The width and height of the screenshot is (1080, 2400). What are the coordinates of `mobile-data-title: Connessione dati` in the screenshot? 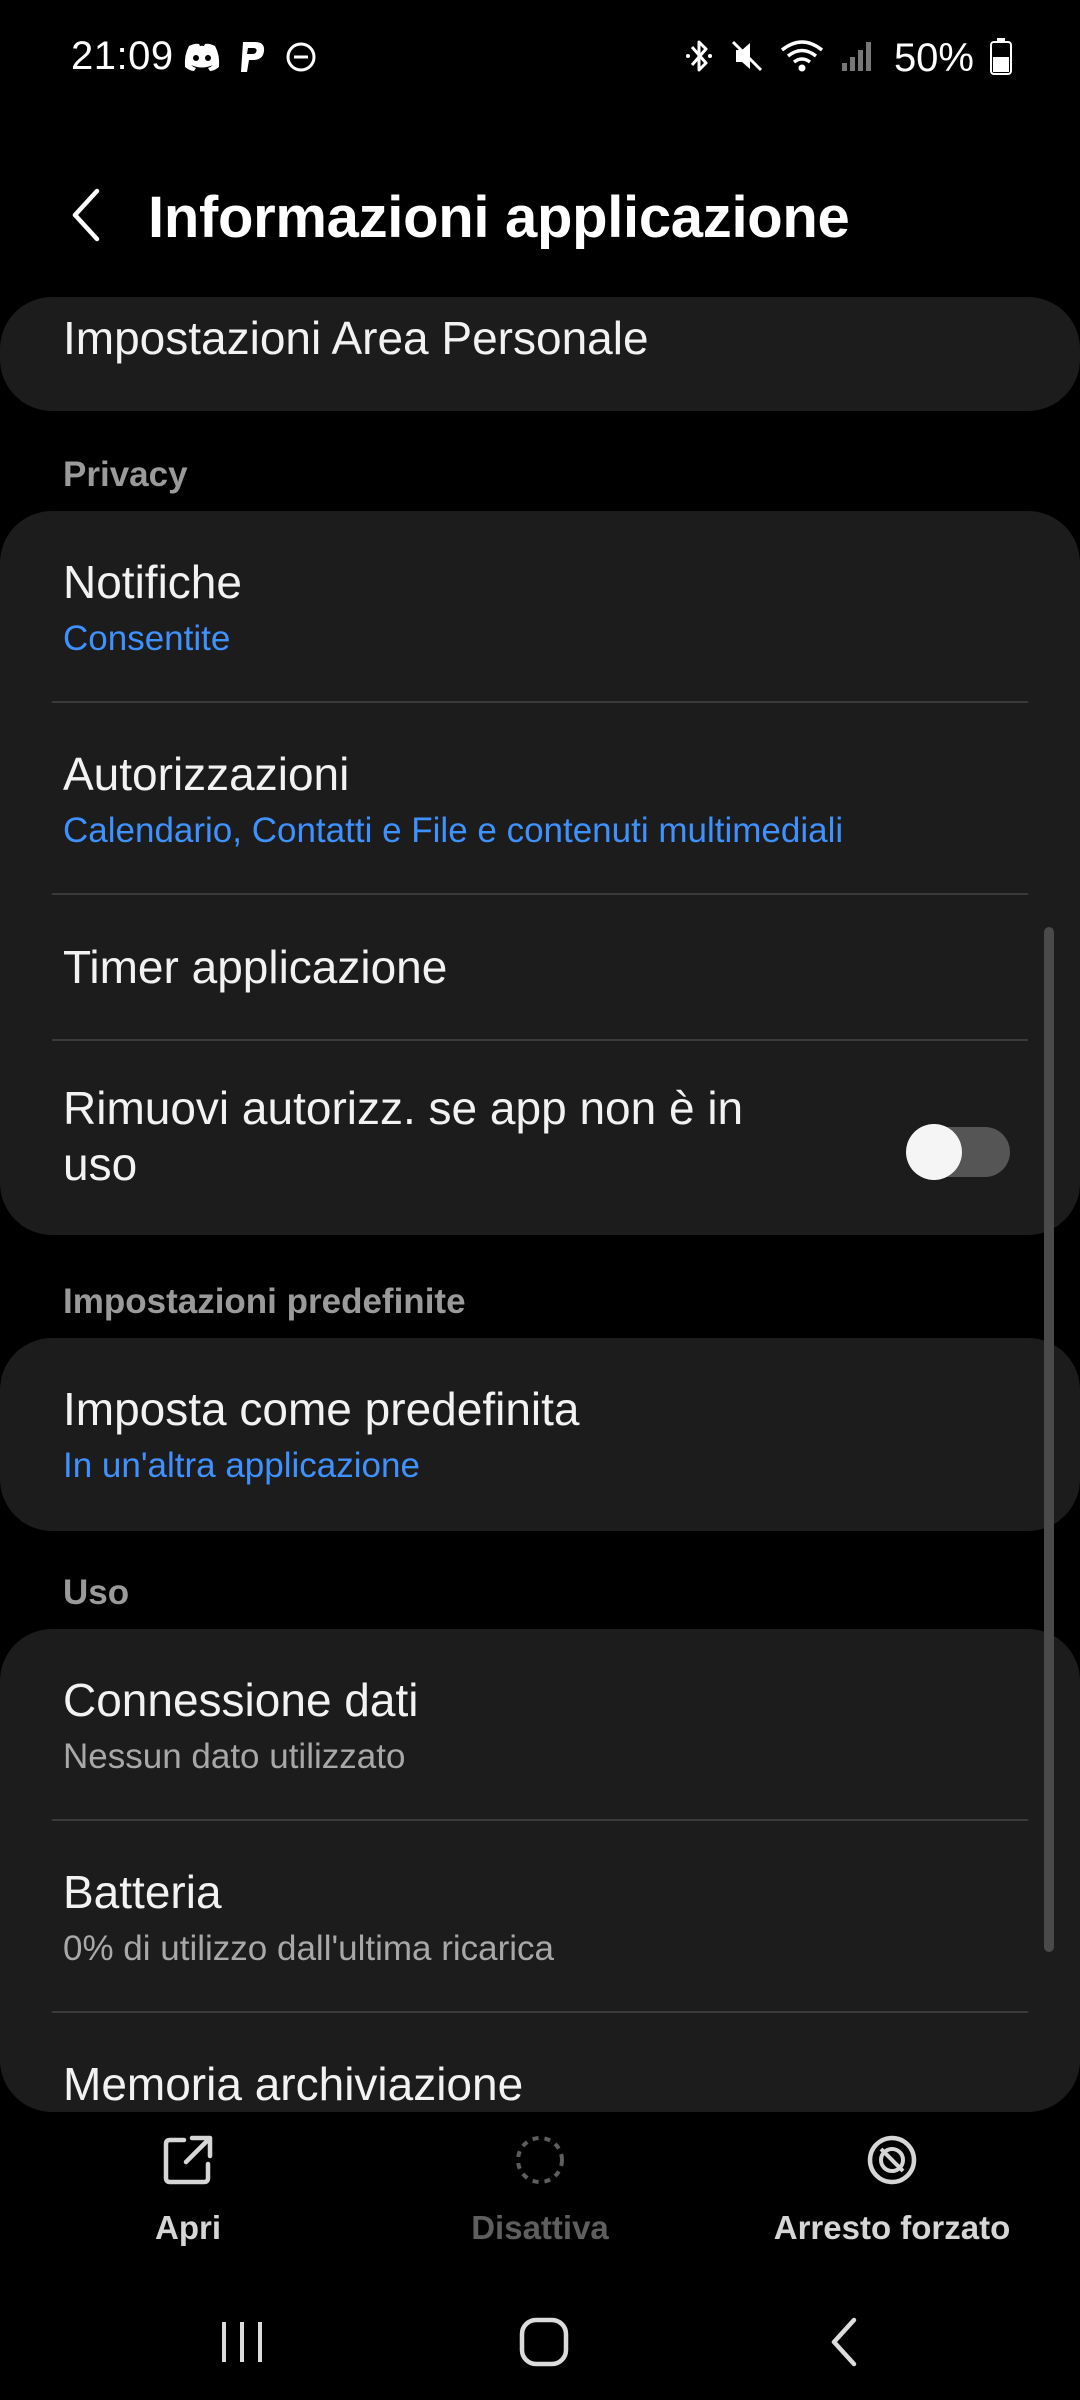 It's located at (241, 1700).